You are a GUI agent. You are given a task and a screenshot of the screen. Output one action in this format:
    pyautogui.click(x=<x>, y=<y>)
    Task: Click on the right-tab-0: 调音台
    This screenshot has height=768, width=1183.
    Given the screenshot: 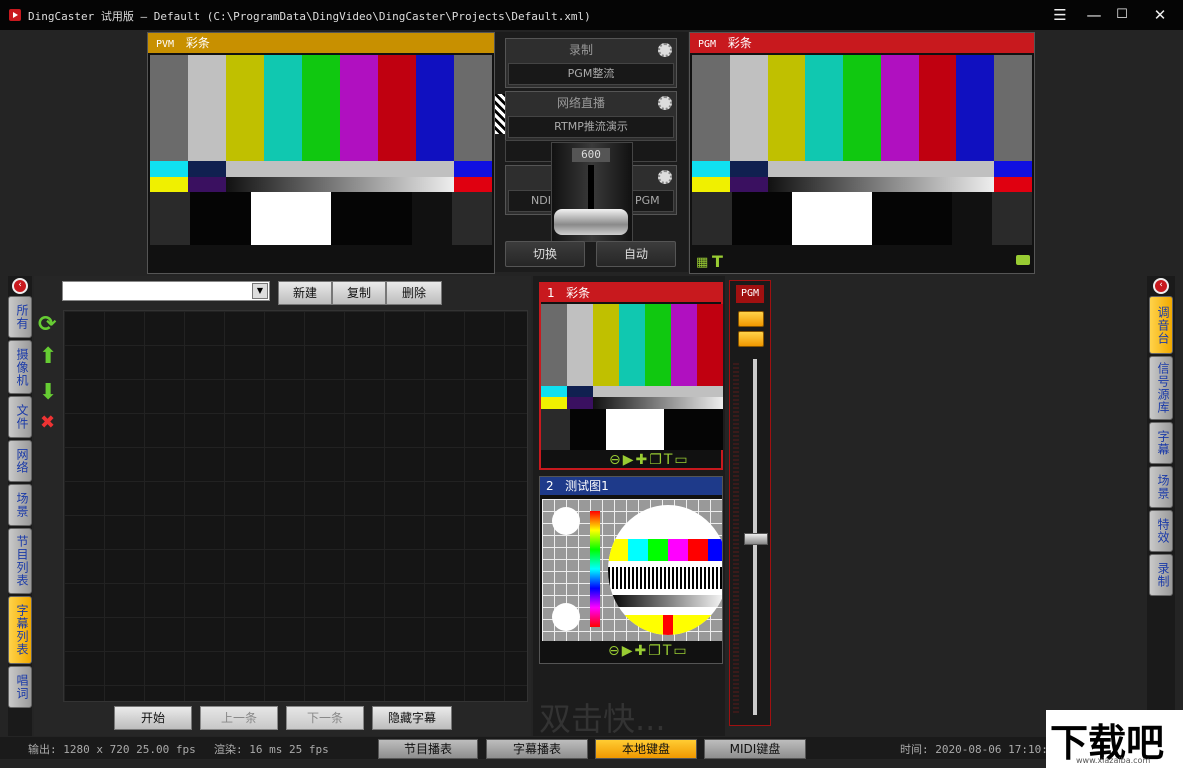 What is the action you would take?
    pyautogui.click(x=1161, y=325)
    